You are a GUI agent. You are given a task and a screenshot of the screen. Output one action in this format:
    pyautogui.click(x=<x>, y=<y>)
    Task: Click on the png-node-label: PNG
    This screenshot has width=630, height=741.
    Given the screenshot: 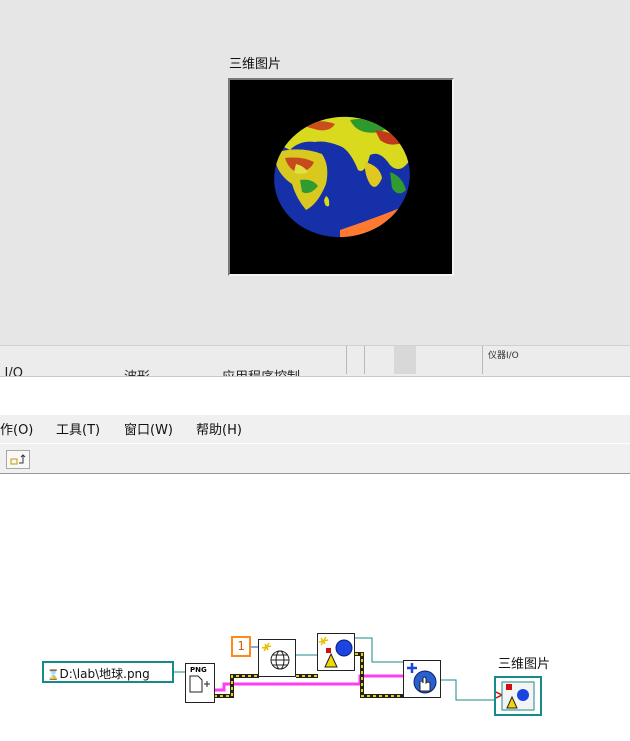 What is the action you would take?
    pyautogui.click(x=198, y=670)
    